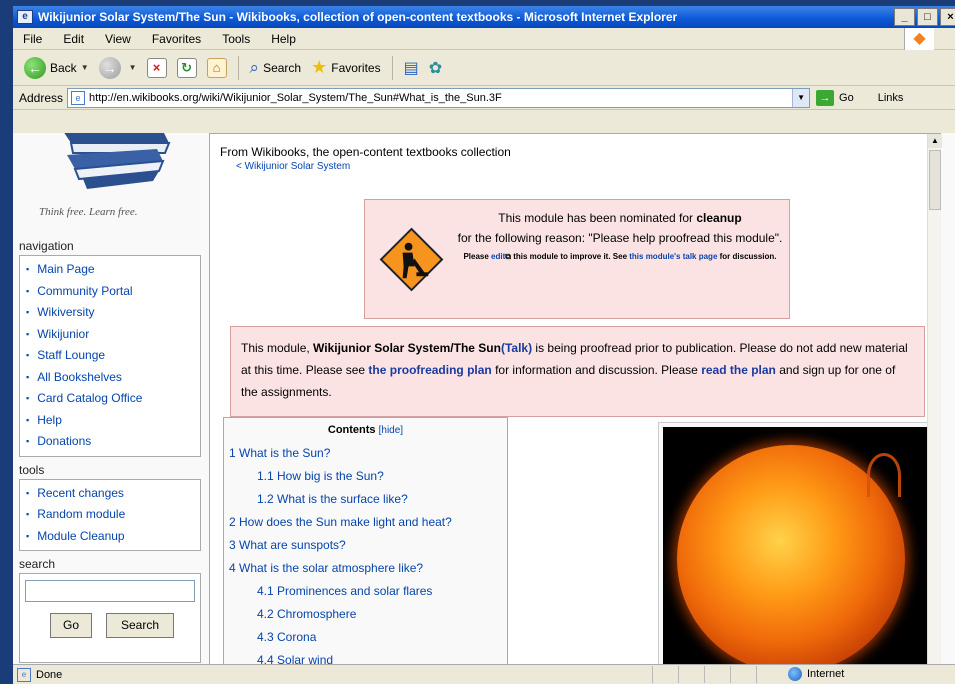  I want to click on search-button: ⌕ Search, so click(276, 68).